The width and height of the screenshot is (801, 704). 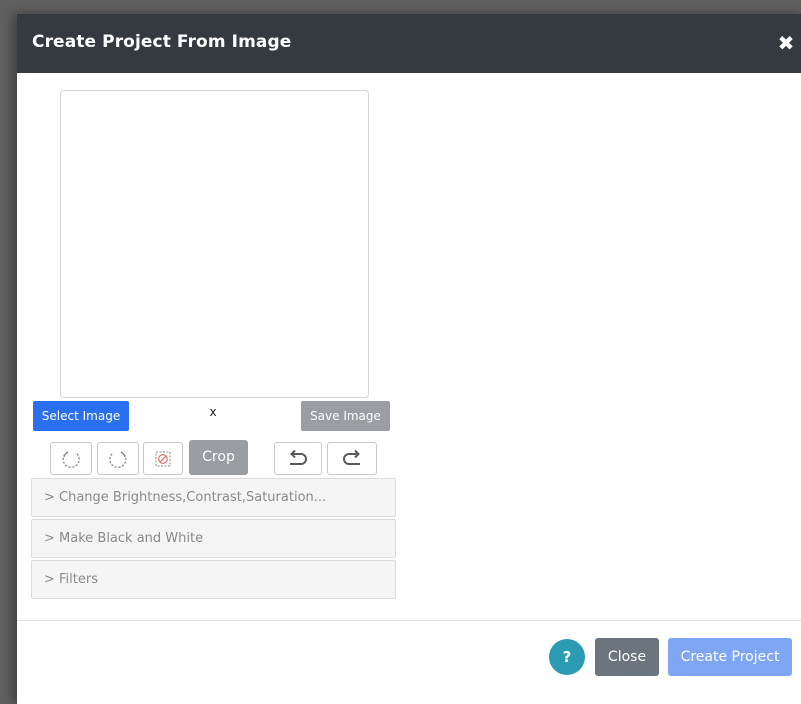 I want to click on rotate-left-icon, so click(x=71, y=459).